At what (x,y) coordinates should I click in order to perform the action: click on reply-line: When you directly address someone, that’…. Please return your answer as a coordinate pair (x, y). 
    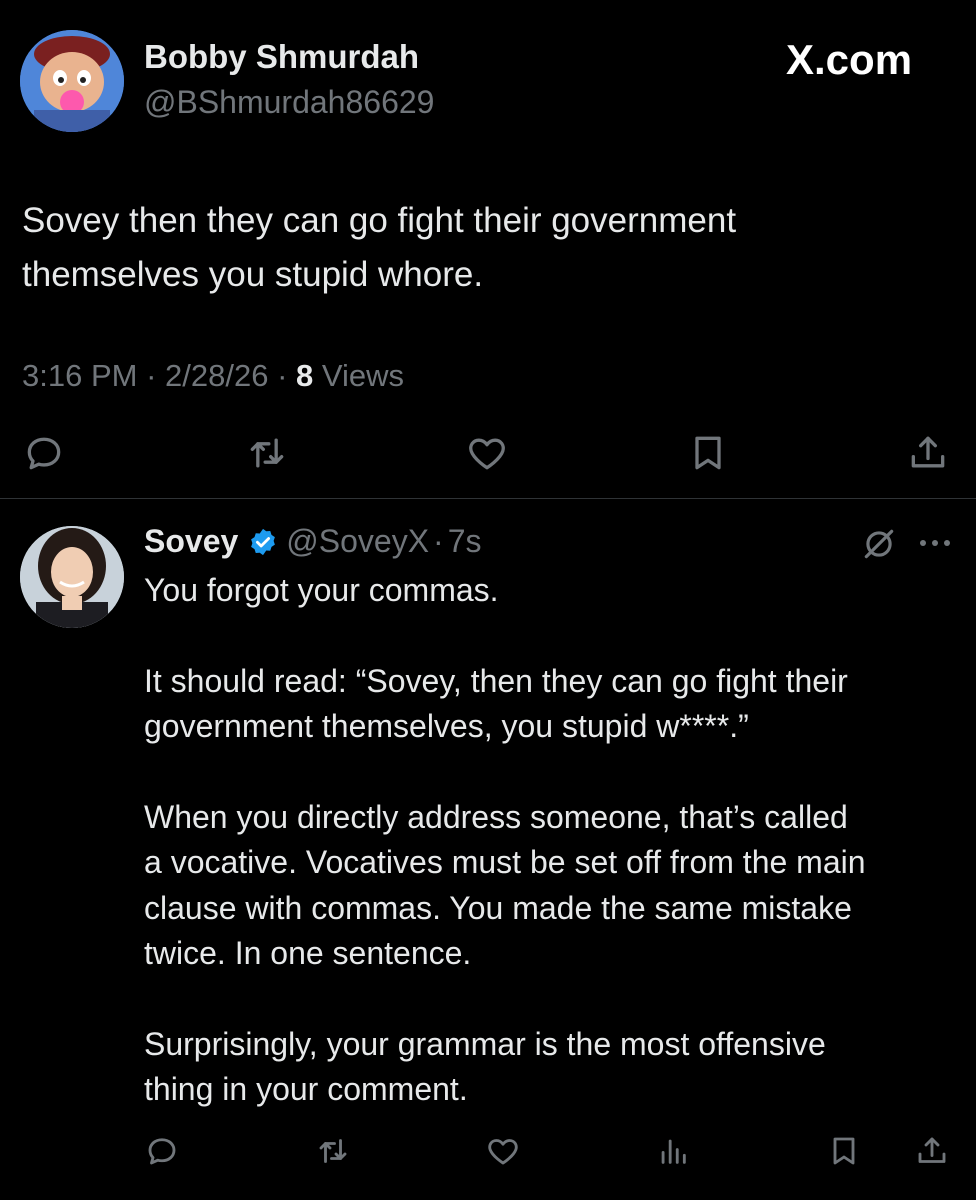
    Looking at the image, I should click on (496, 816).